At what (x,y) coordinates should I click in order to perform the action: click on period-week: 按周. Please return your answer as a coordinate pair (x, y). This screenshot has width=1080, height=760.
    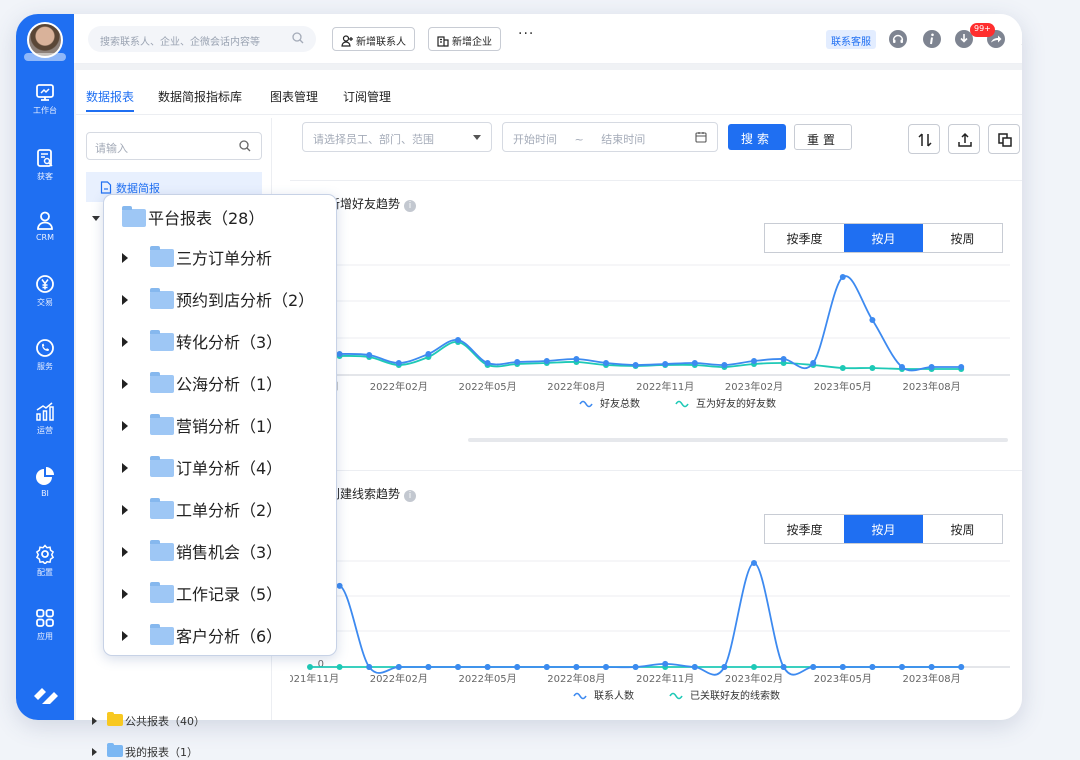
    Looking at the image, I should click on (962, 238).